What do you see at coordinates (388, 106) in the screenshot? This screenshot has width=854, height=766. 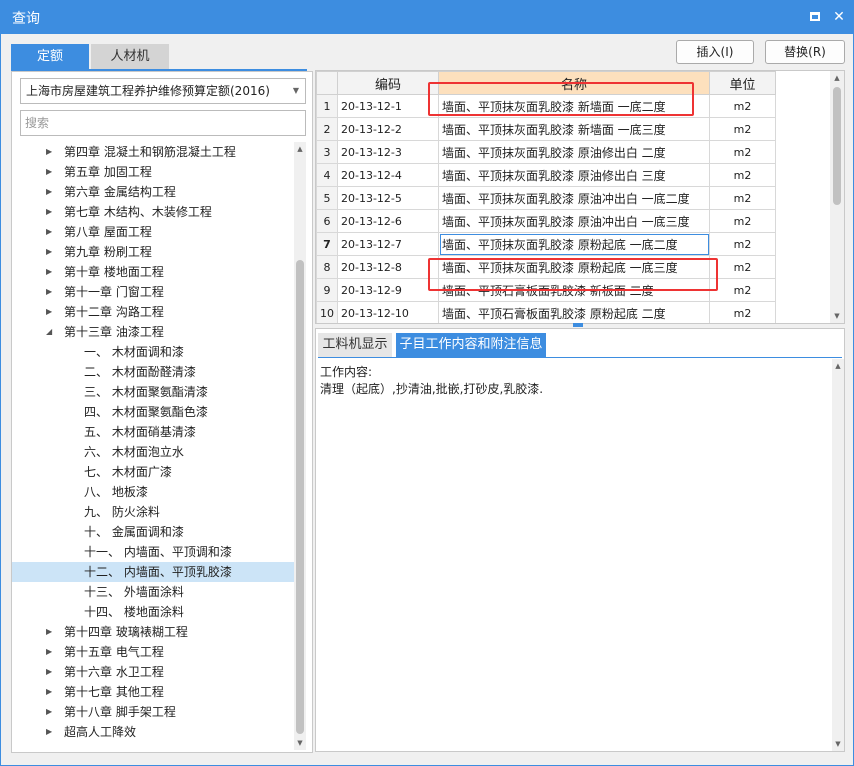 I see `code-cell: 20-13-12-1` at bounding box center [388, 106].